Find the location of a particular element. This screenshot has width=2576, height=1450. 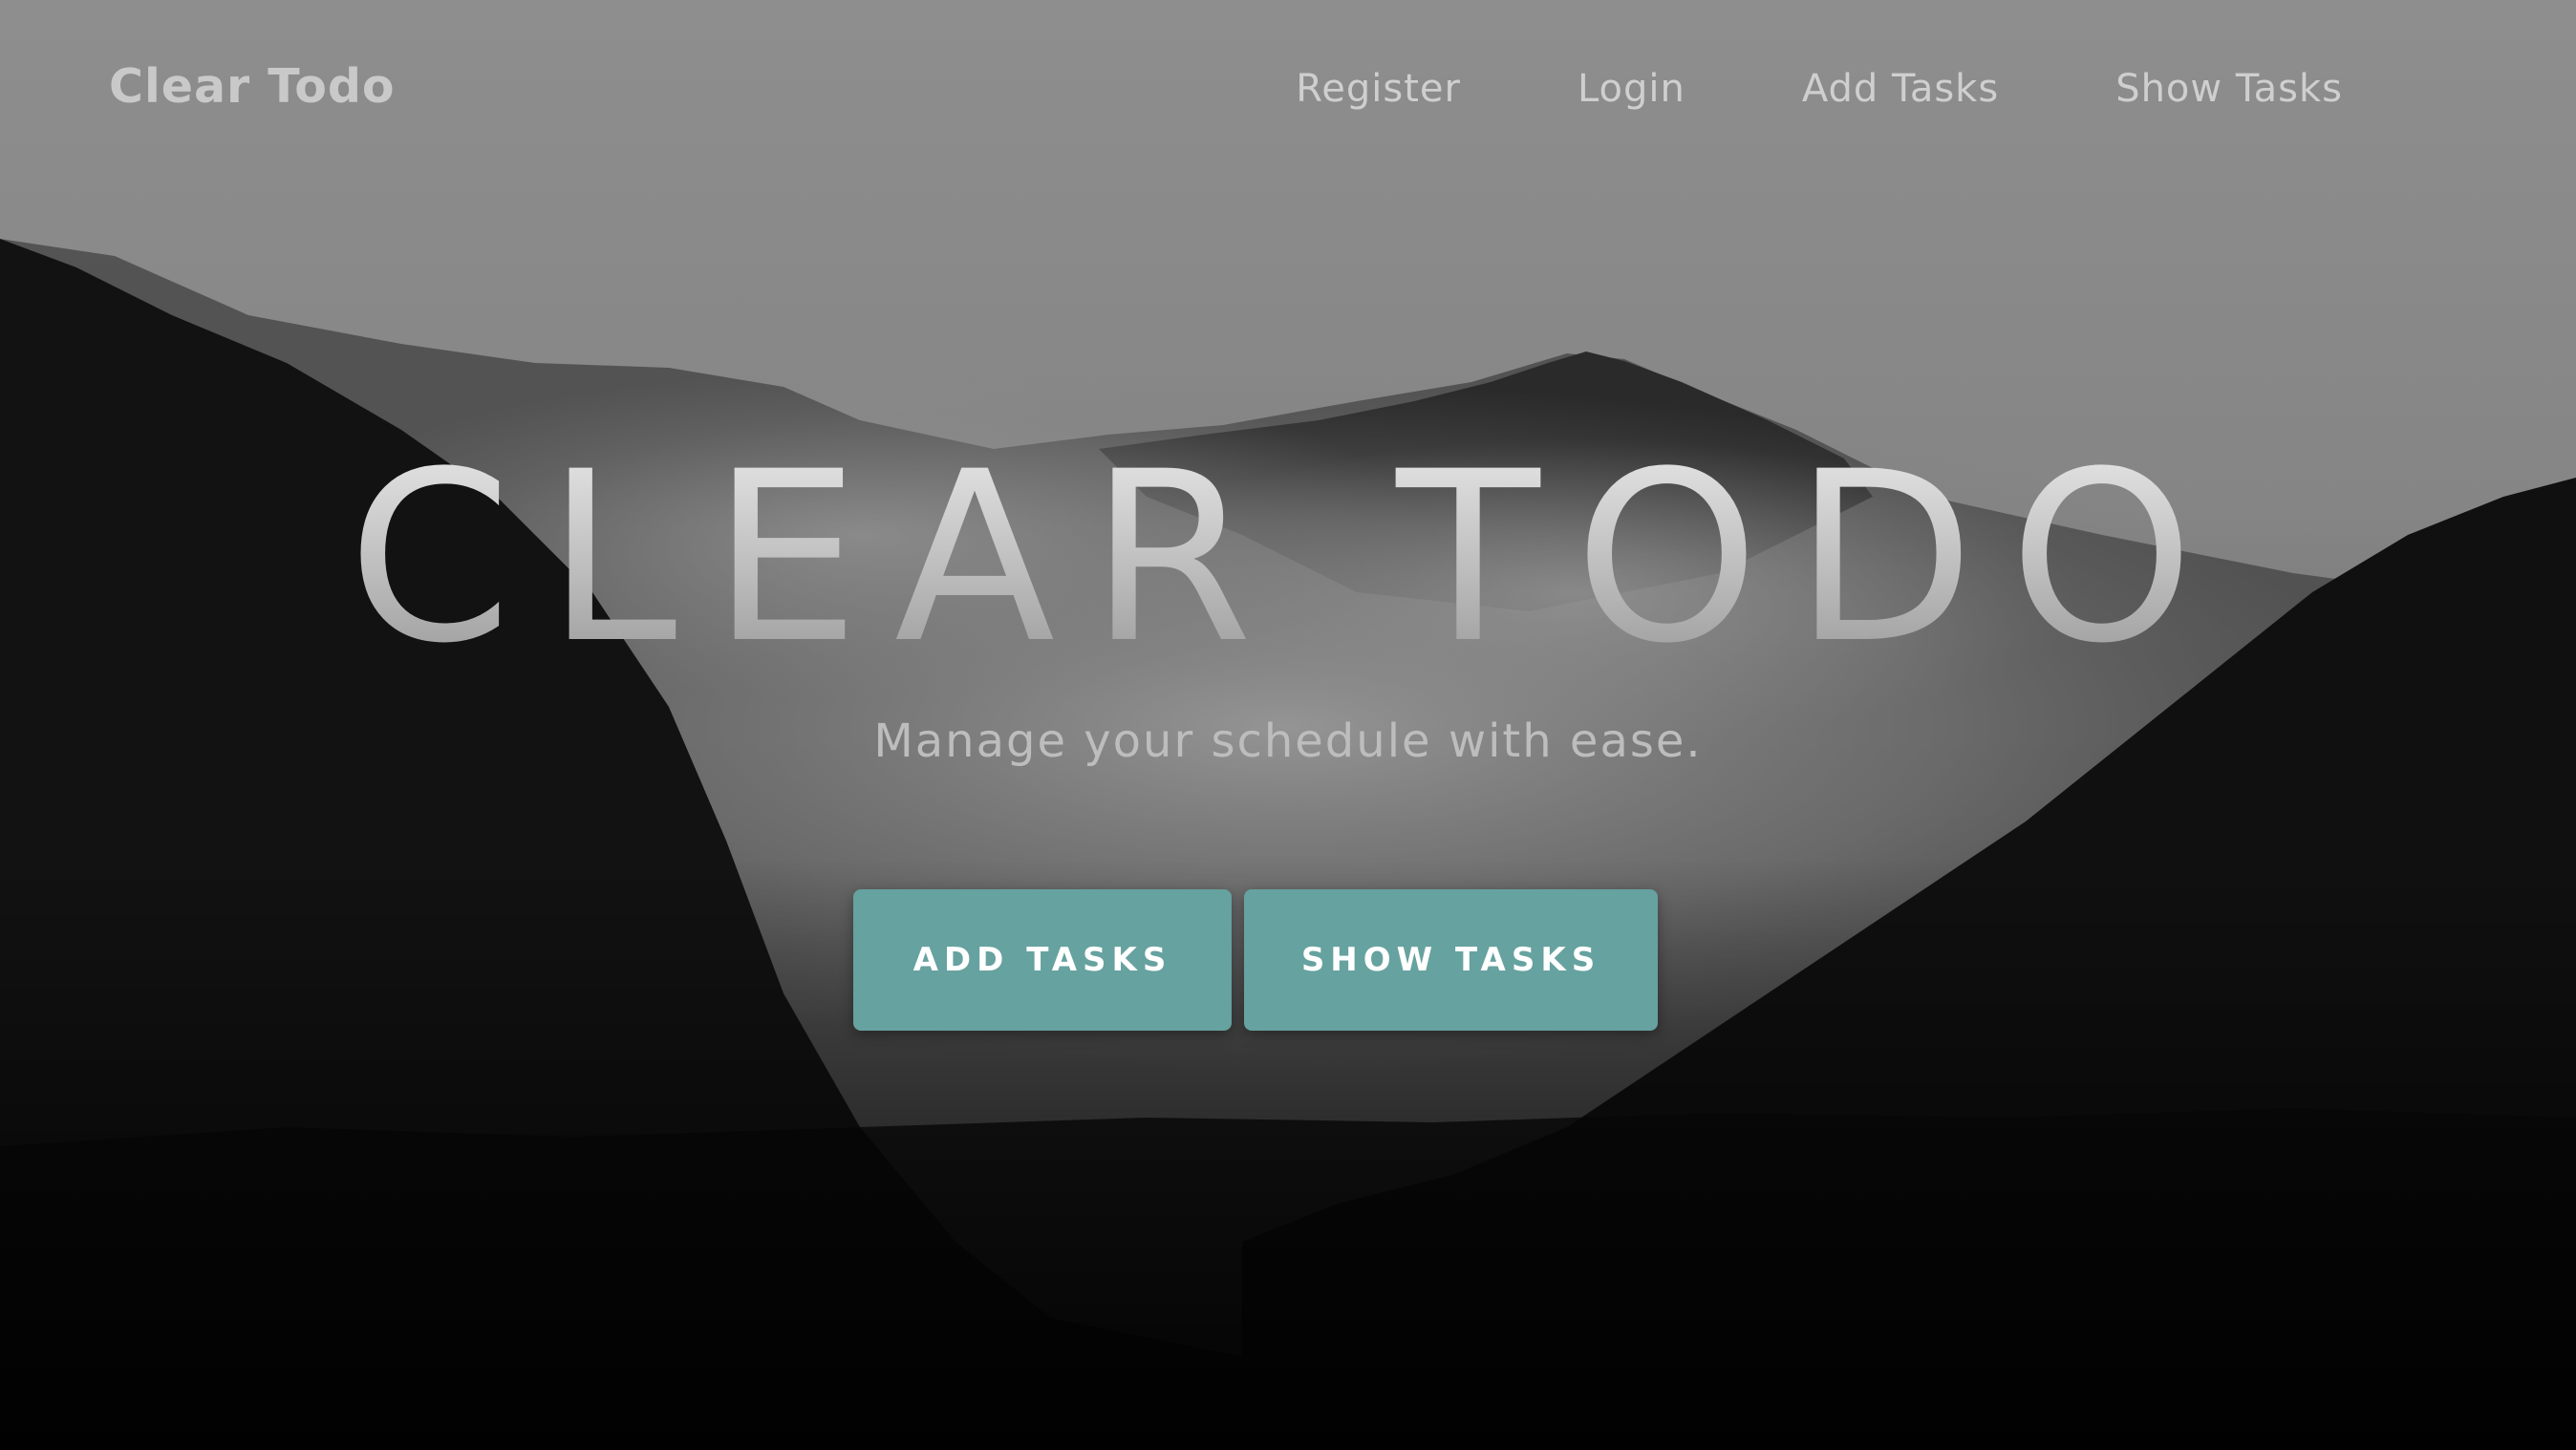

nav-login-link: Login is located at coordinates (1631, 89).